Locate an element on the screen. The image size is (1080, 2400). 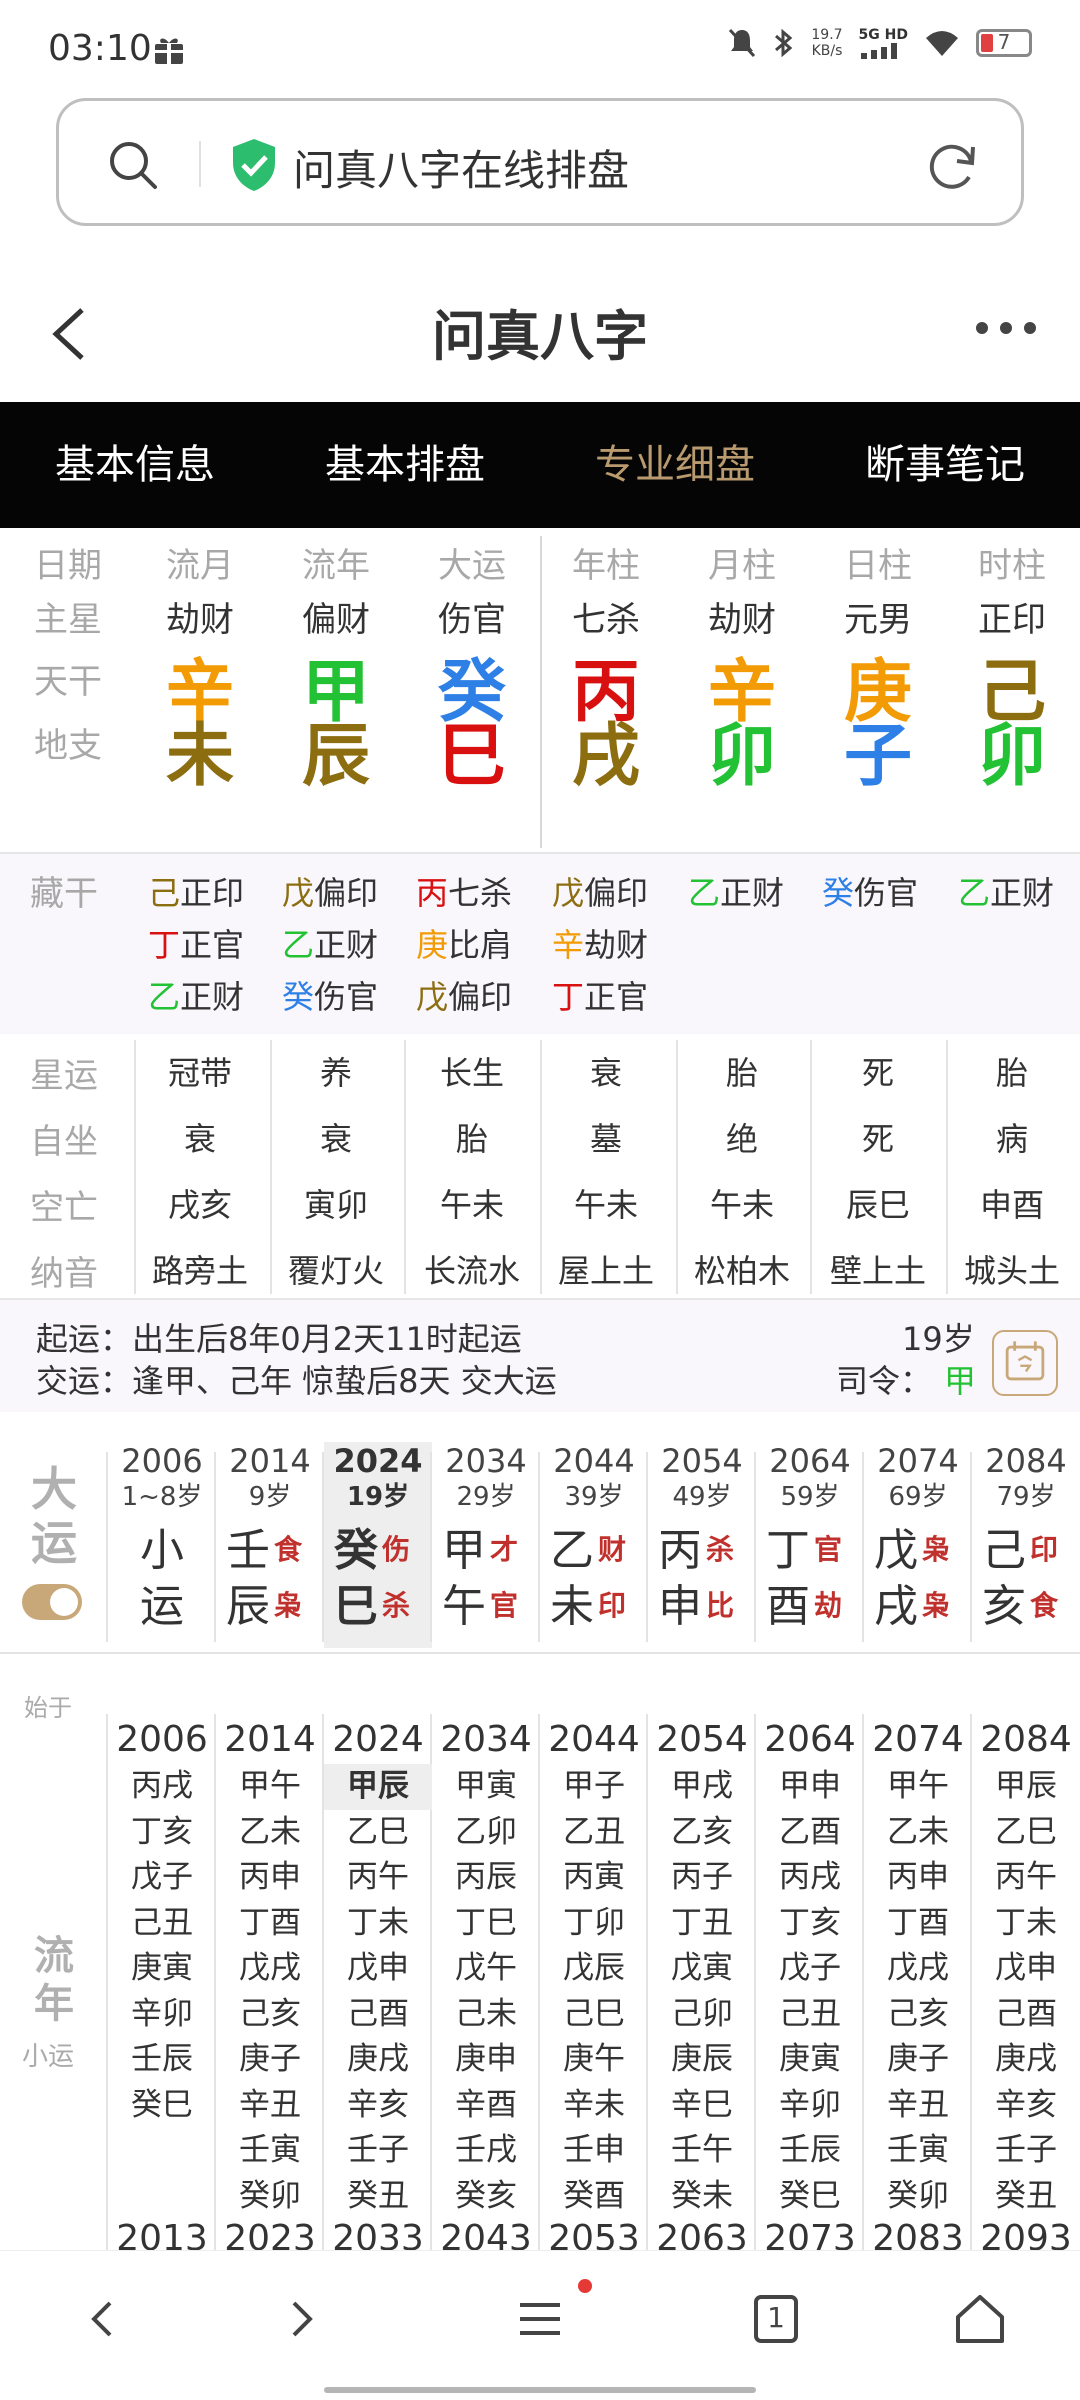
home-icon is located at coordinates (980, 2319).